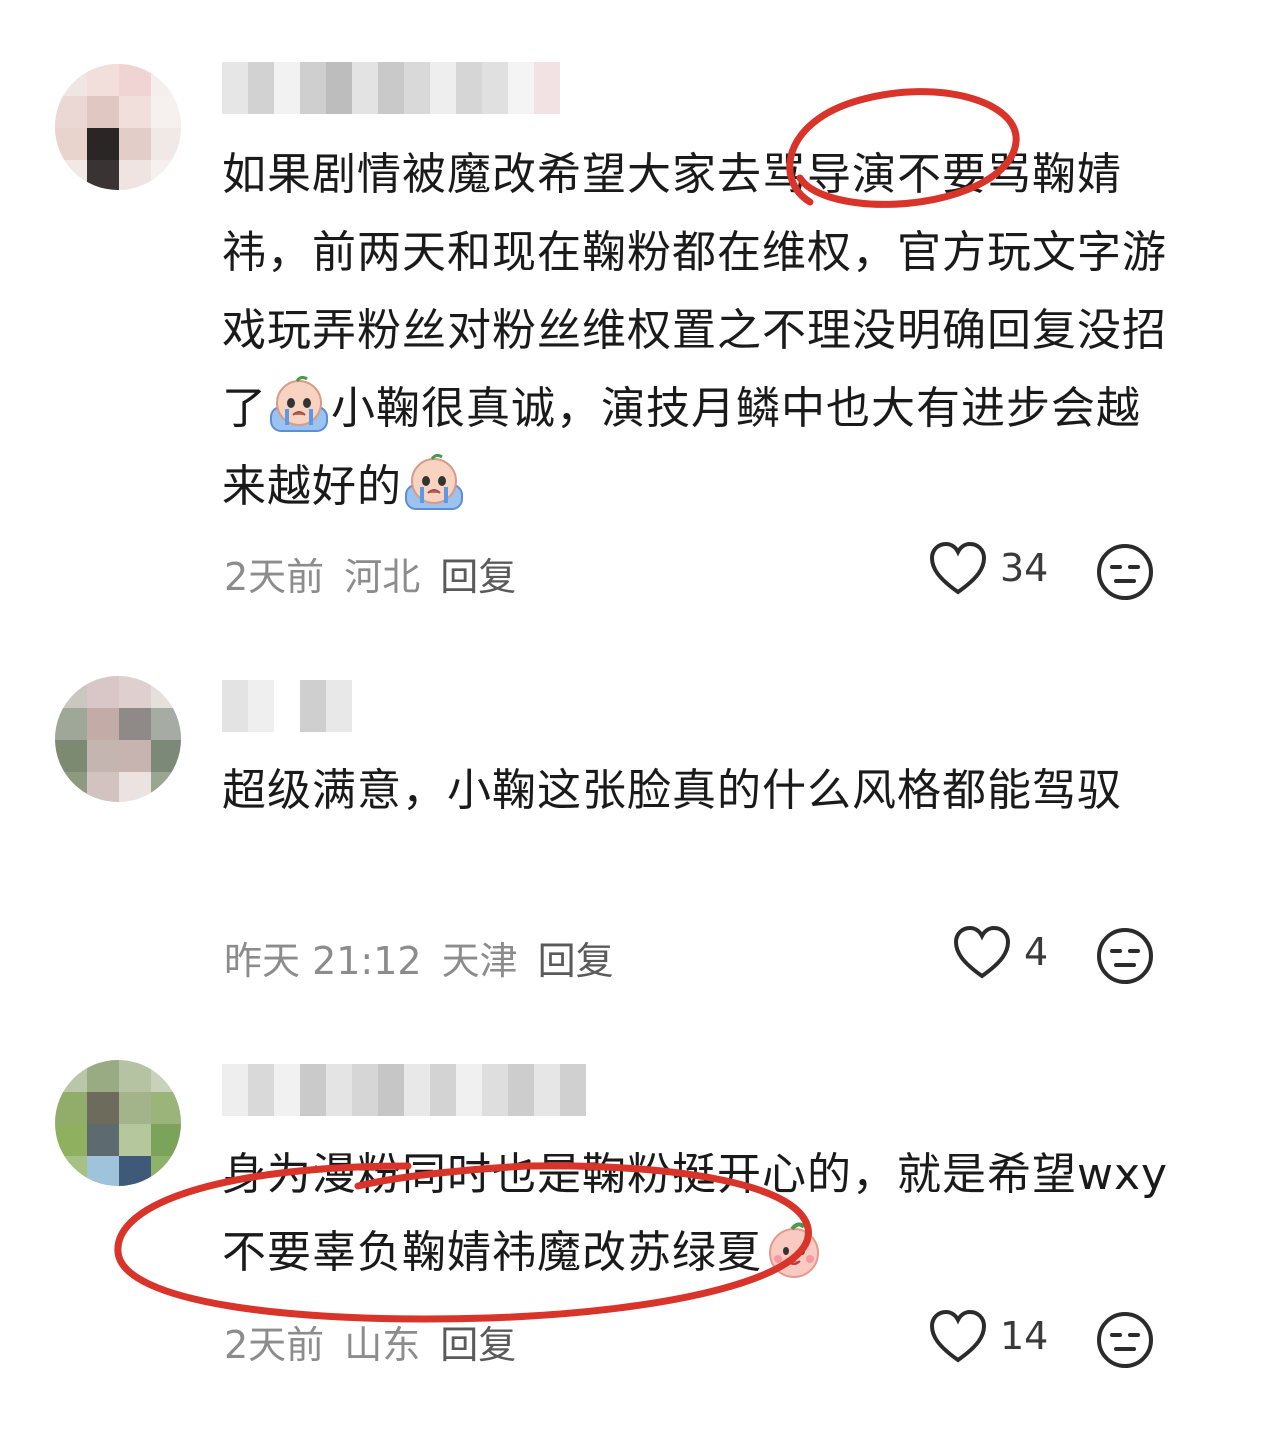  Describe the element at coordinates (382, 1345) in the screenshot. I see `comment-location: 山东` at that location.